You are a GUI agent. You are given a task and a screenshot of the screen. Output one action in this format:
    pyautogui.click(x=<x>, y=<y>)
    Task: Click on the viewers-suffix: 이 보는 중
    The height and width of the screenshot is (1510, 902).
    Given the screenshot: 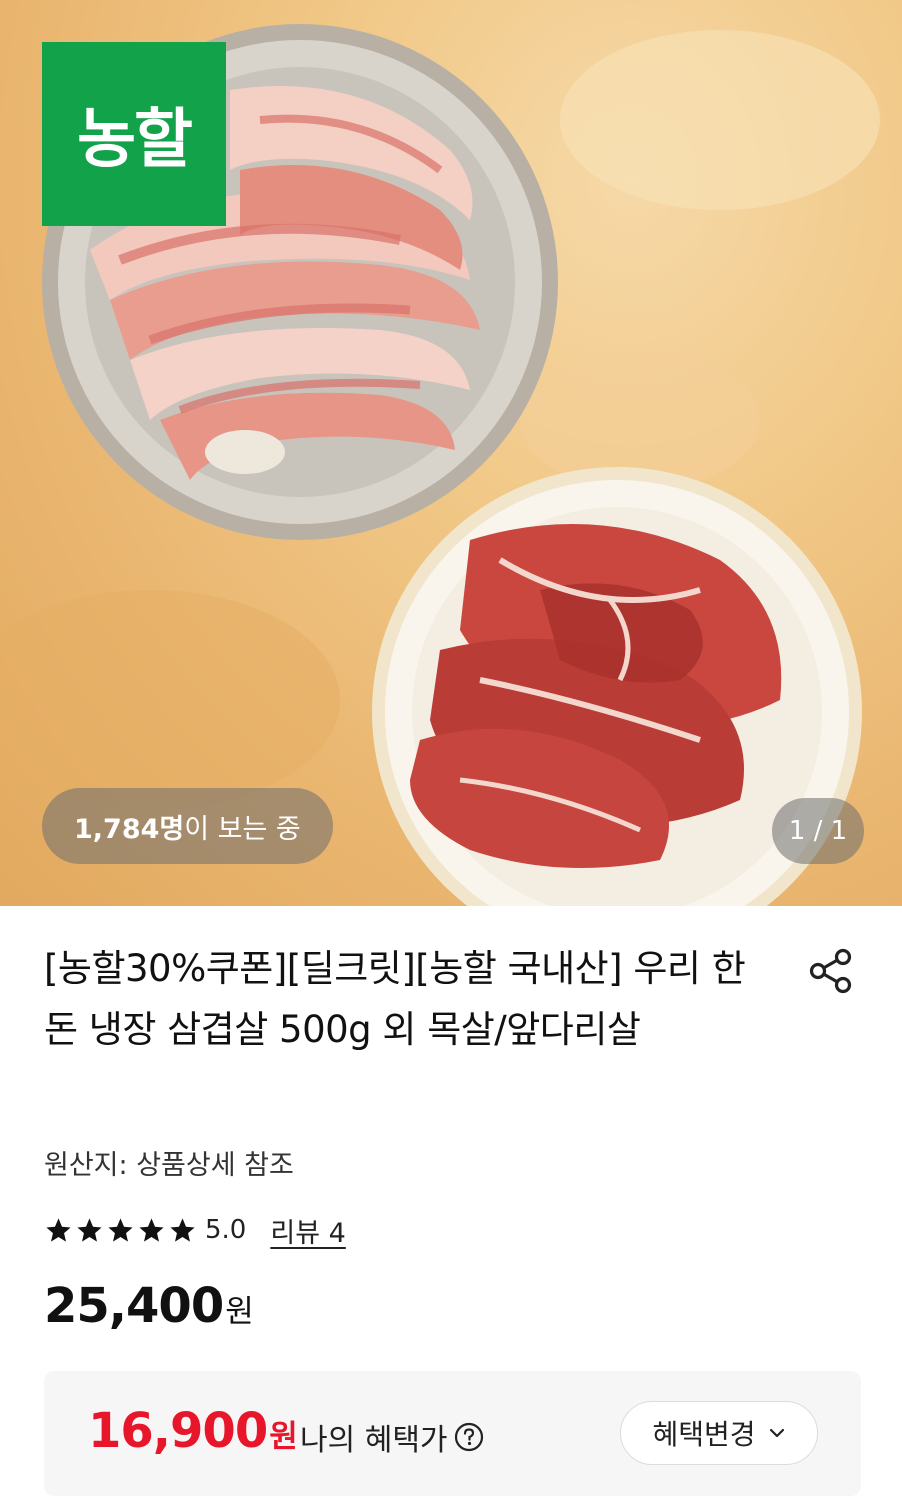 What is the action you would take?
    pyautogui.click(x=242, y=829)
    